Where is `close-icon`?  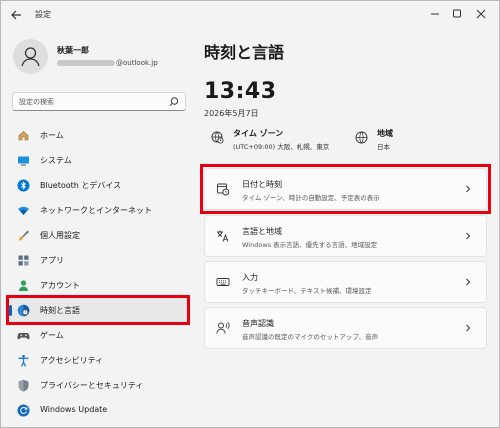
close-icon is located at coordinates (481, 14).